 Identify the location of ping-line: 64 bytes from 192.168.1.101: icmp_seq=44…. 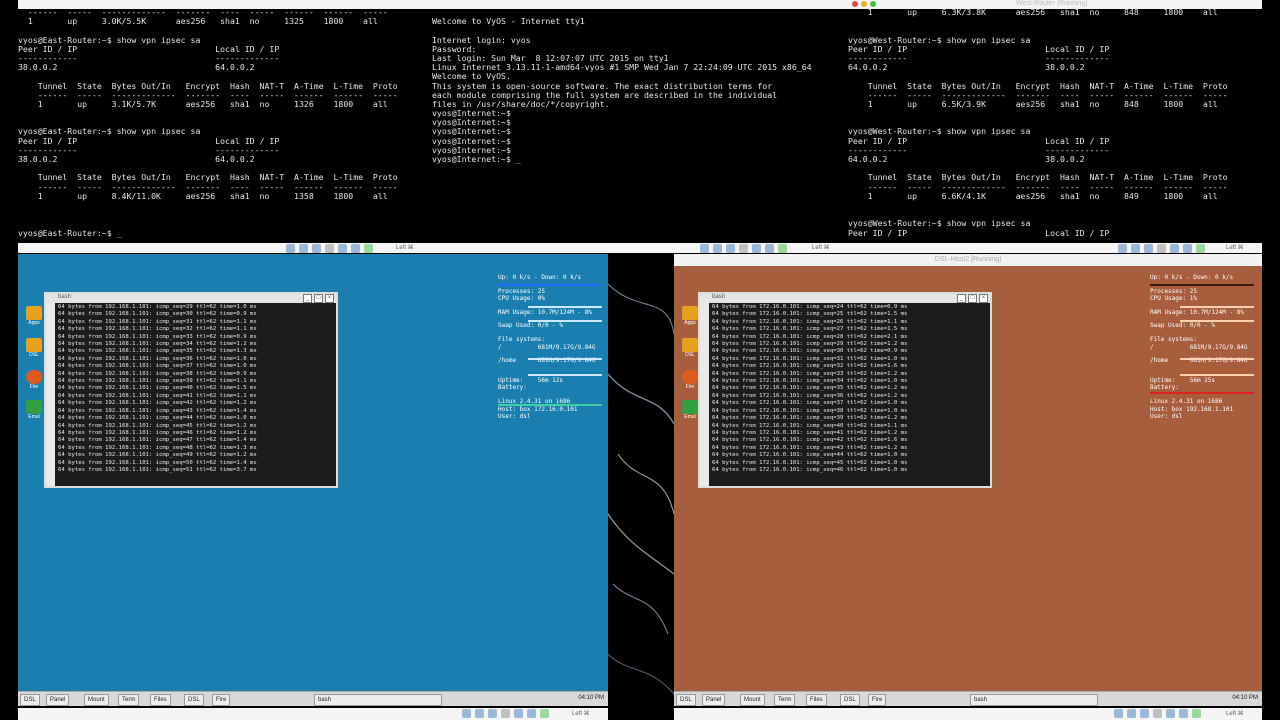
(157, 418).